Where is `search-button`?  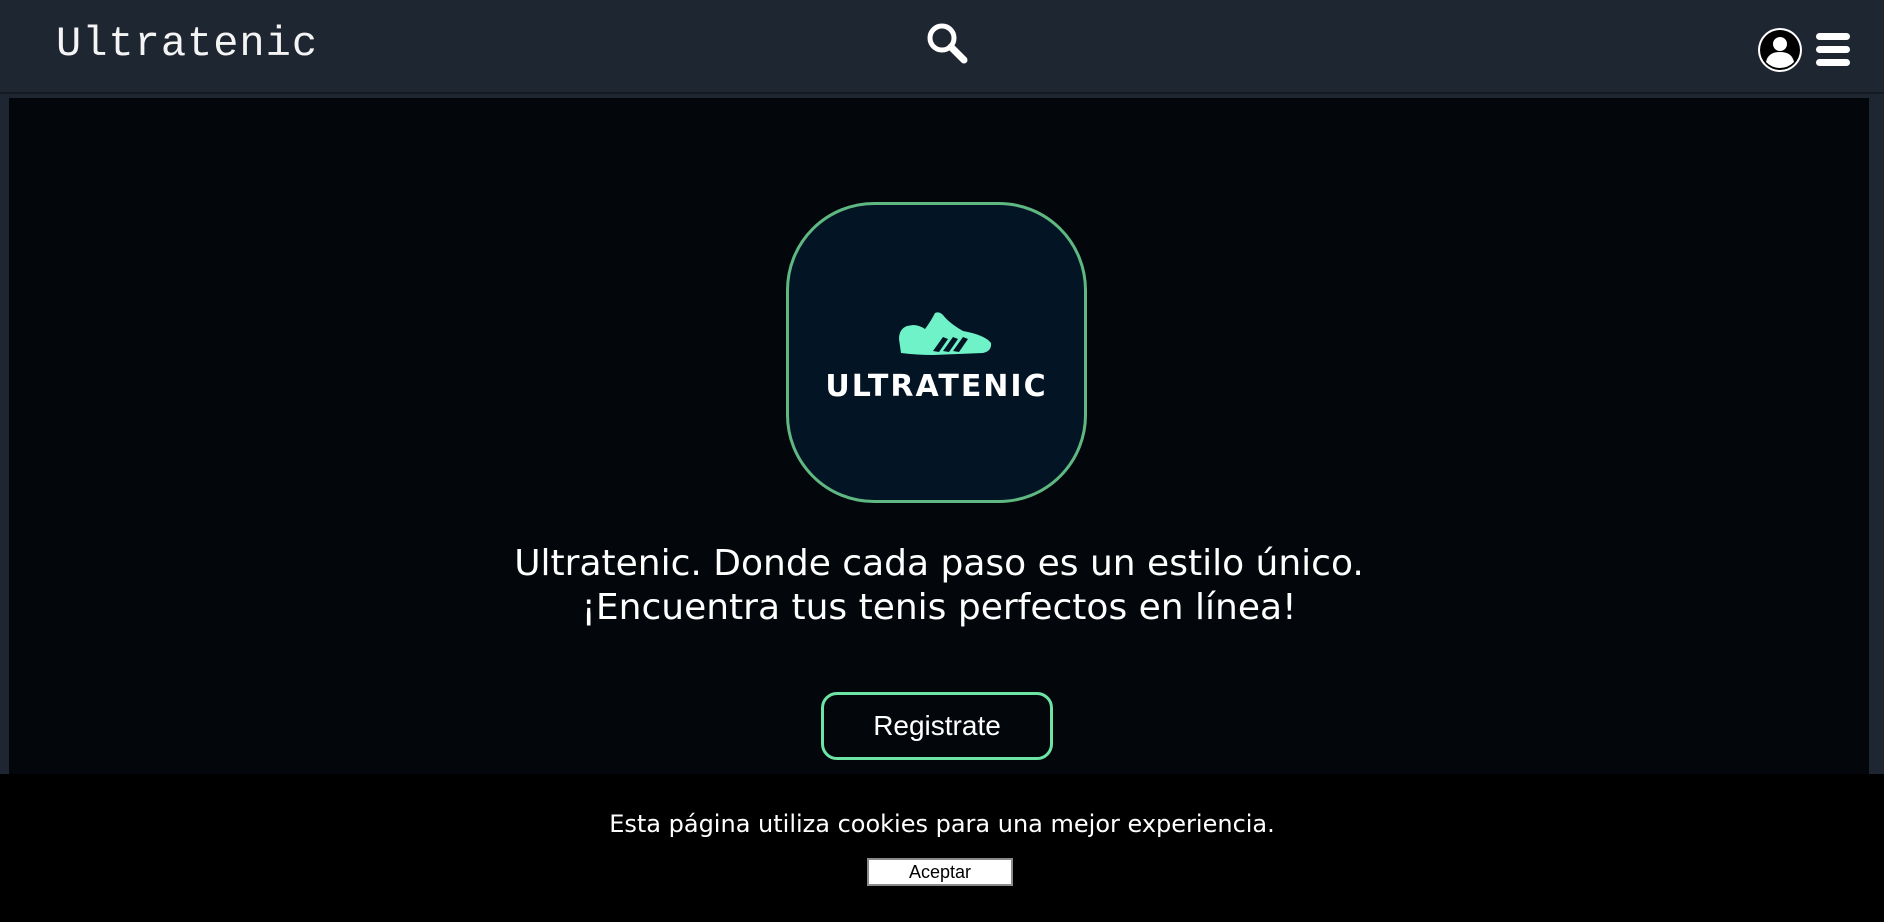 search-button is located at coordinates (947, 44).